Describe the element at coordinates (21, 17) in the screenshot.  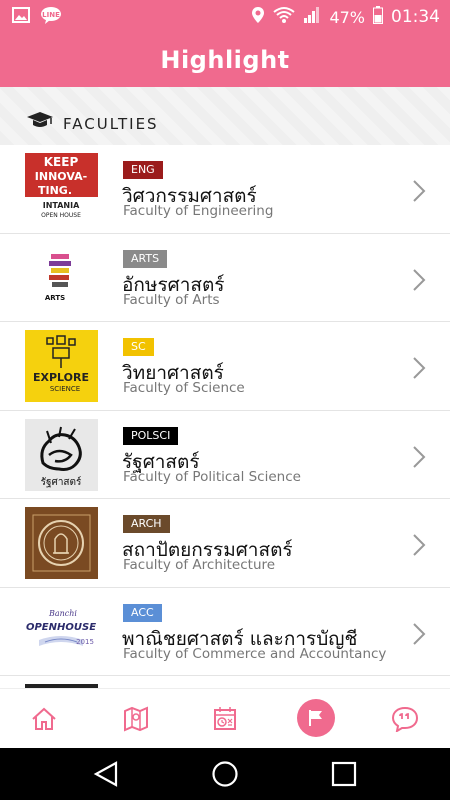
I see `gallery-icon` at that location.